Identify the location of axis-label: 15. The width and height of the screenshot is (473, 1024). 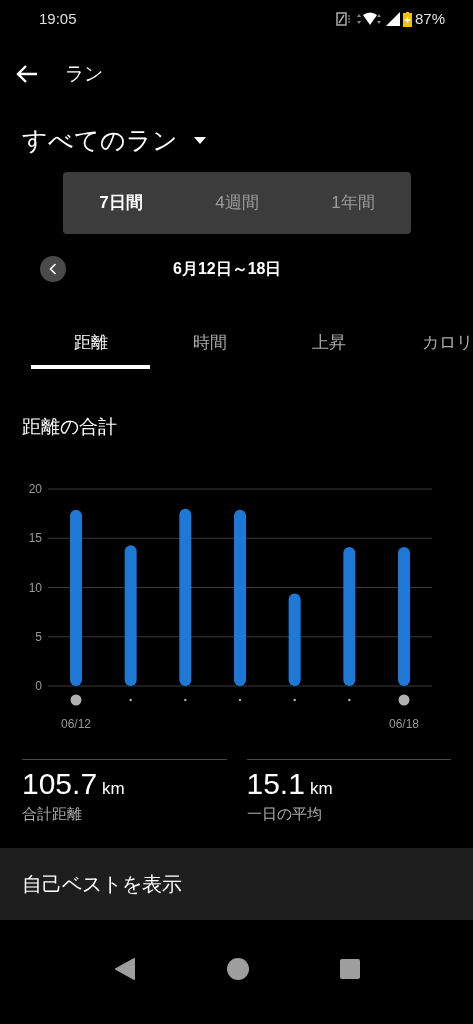
(35, 538).